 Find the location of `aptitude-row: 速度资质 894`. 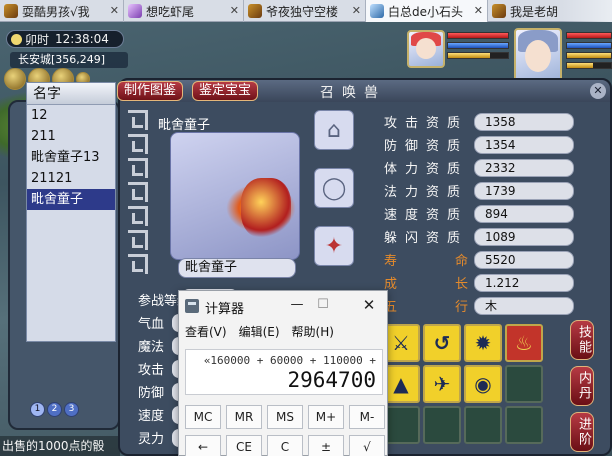

aptitude-row: 速度资质 894 is located at coordinates (479, 213).